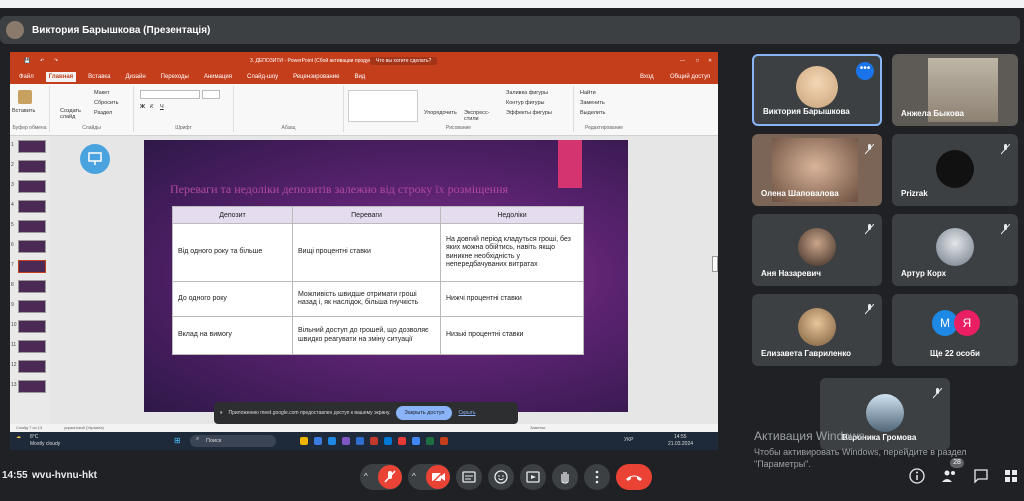  What do you see at coordinates (316, 77) in the screenshot?
I see `tab-review: Рецензирование` at bounding box center [316, 77].